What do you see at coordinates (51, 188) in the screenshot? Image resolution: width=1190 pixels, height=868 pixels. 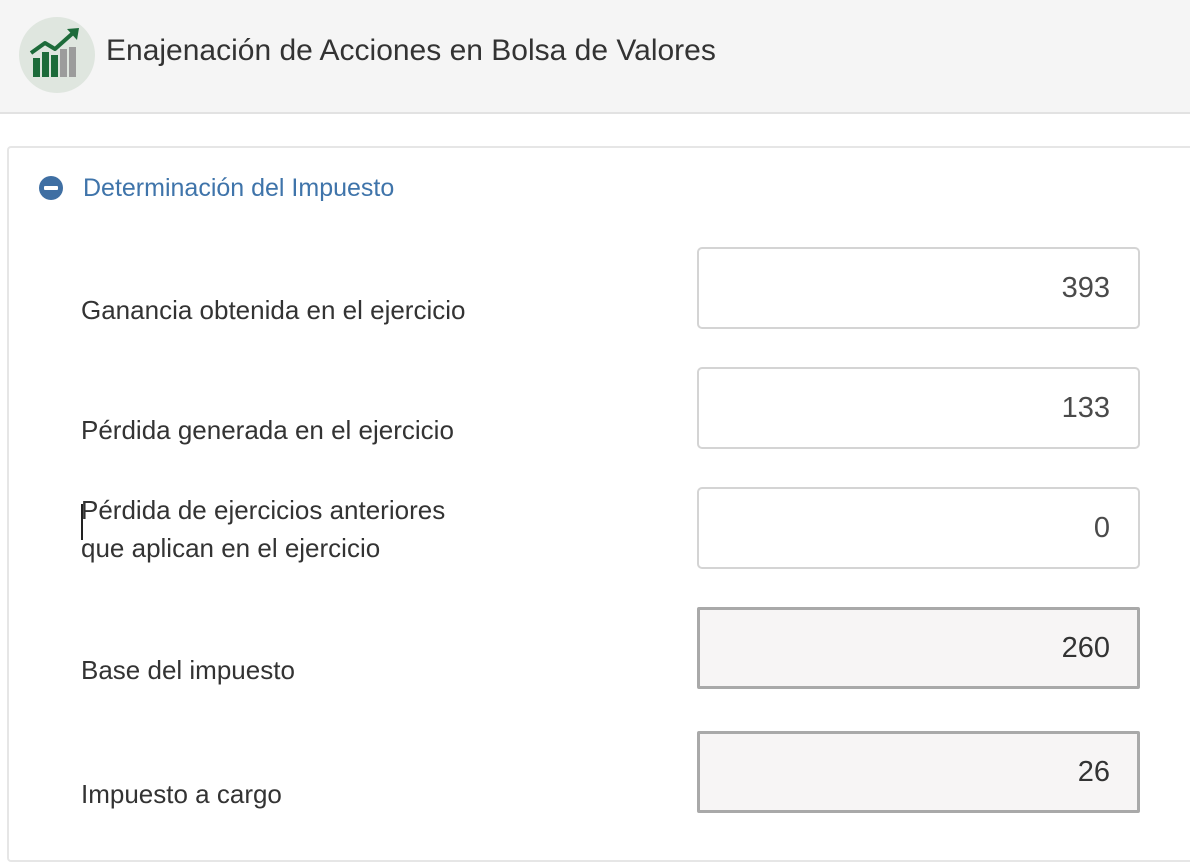 I see `minus-circle-icon` at bounding box center [51, 188].